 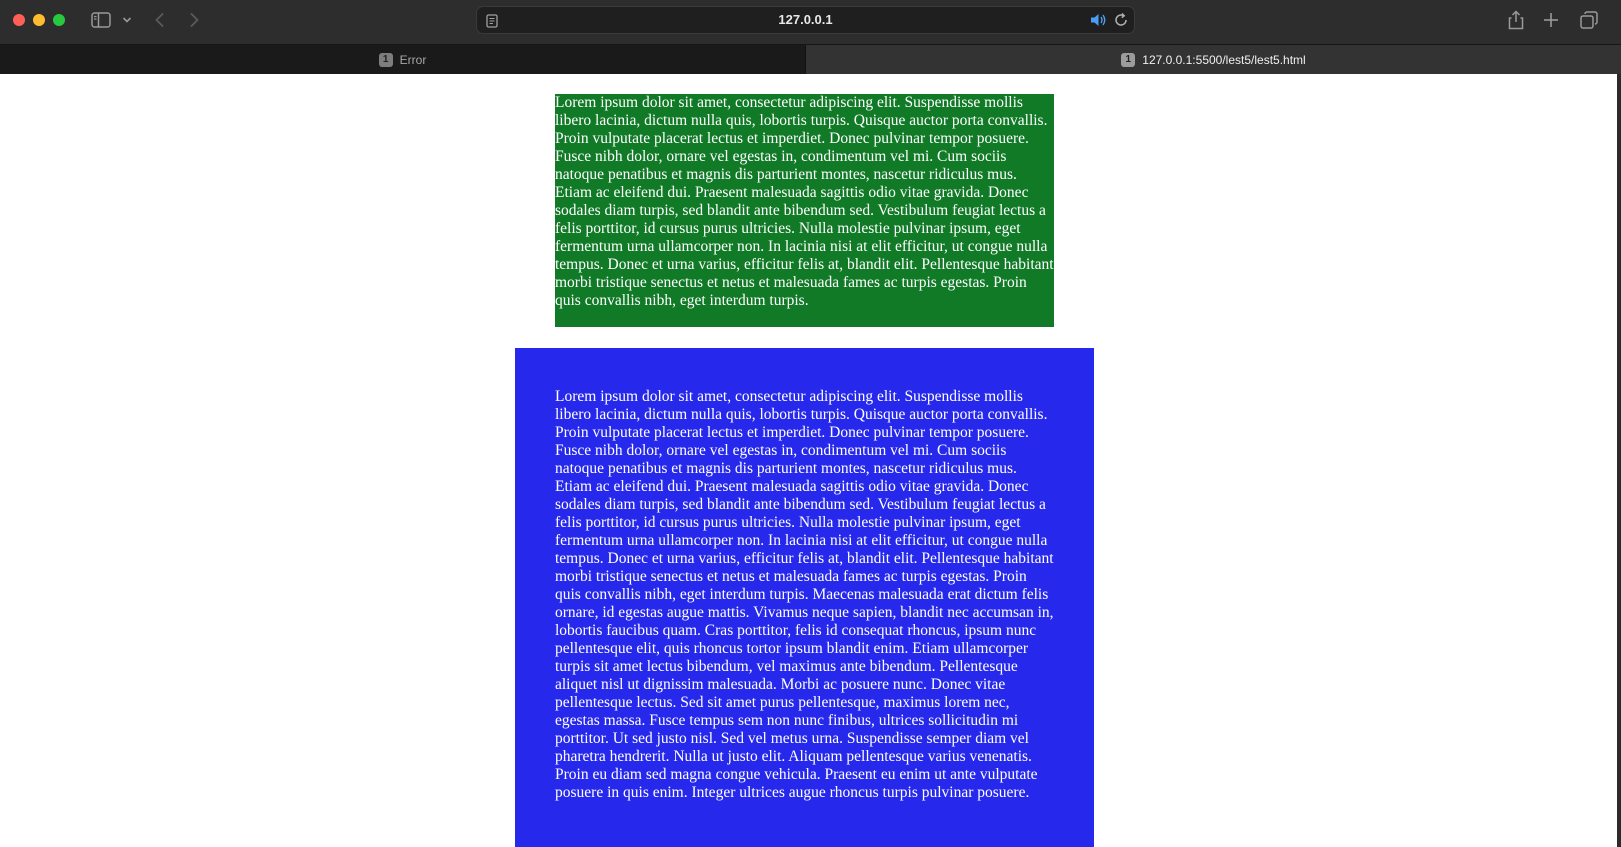 I want to click on sidebar-icon, so click(x=101, y=20).